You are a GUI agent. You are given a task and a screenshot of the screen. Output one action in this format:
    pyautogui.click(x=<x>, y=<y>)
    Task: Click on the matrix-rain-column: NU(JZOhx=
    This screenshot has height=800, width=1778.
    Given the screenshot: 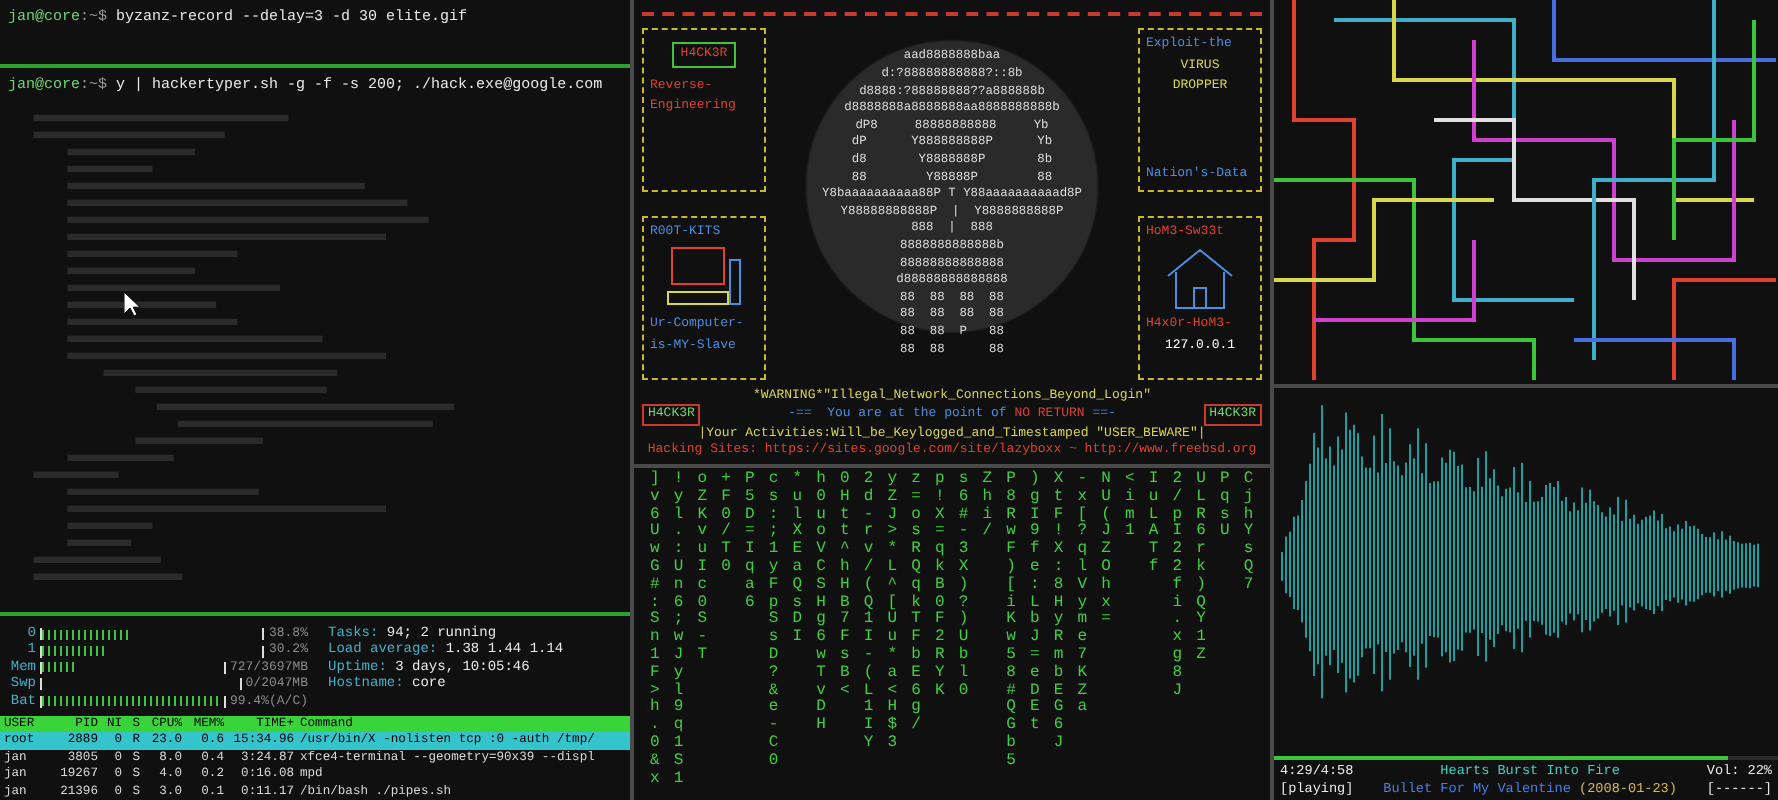 What is the action you would take?
    pyautogui.click(x=1106, y=551)
    